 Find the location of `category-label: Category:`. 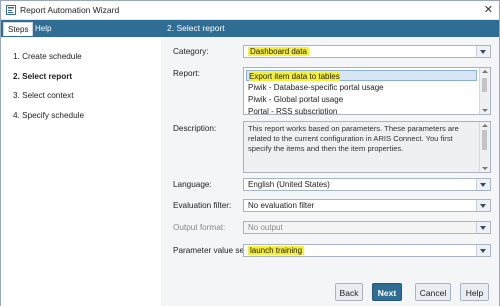

category-label: Category: is located at coordinates (191, 51).